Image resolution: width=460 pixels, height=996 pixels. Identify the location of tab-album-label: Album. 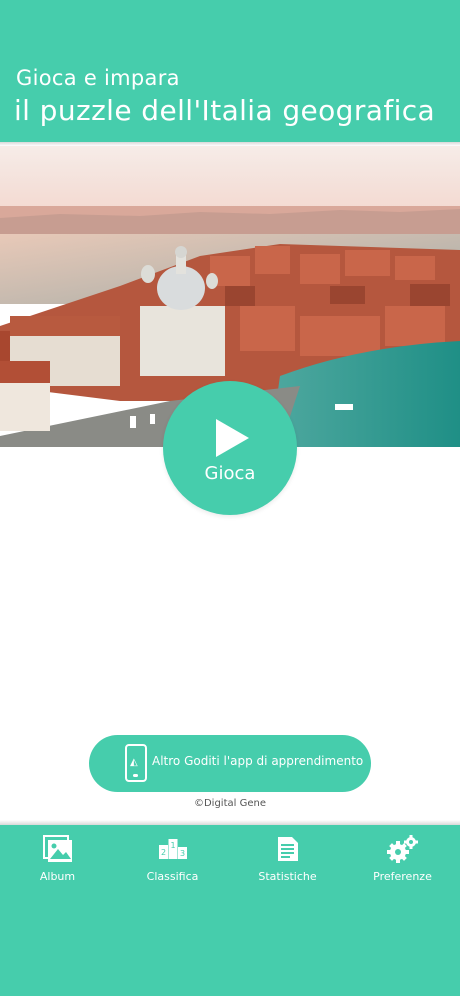
(57, 876).